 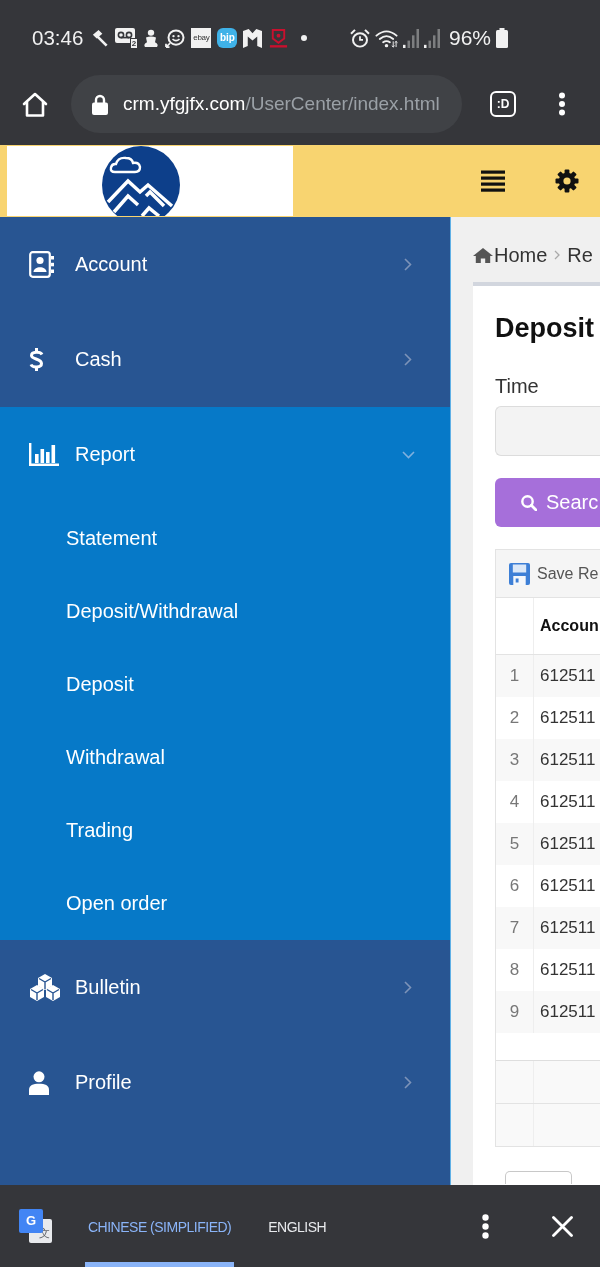 What do you see at coordinates (297, 1236) in the screenshot?
I see `language-tab: ENGLISH` at bounding box center [297, 1236].